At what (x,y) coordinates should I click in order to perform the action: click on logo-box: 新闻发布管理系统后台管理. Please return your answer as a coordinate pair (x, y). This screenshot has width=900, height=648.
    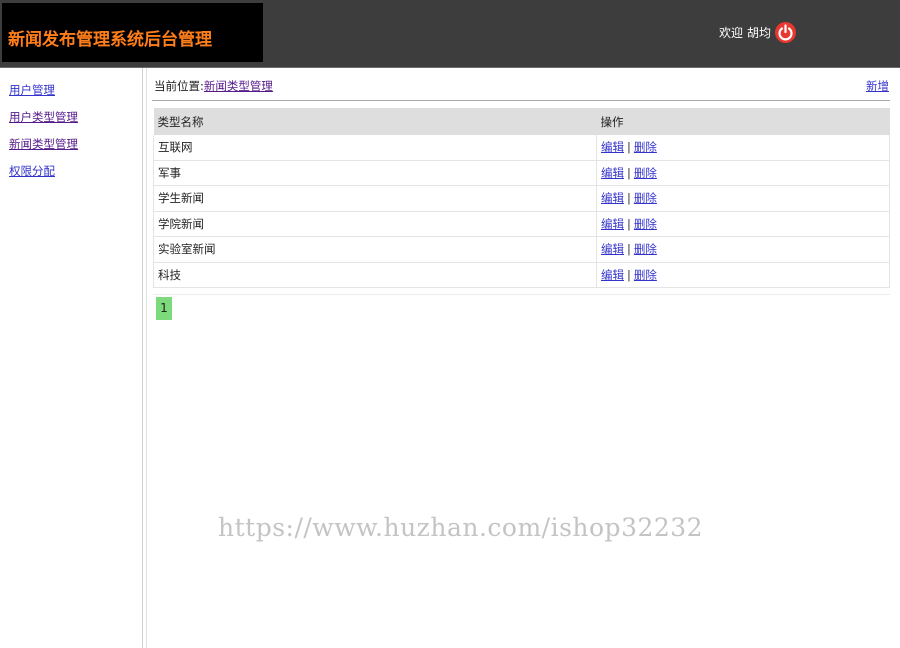
    Looking at the image, I should click on (132, 32).